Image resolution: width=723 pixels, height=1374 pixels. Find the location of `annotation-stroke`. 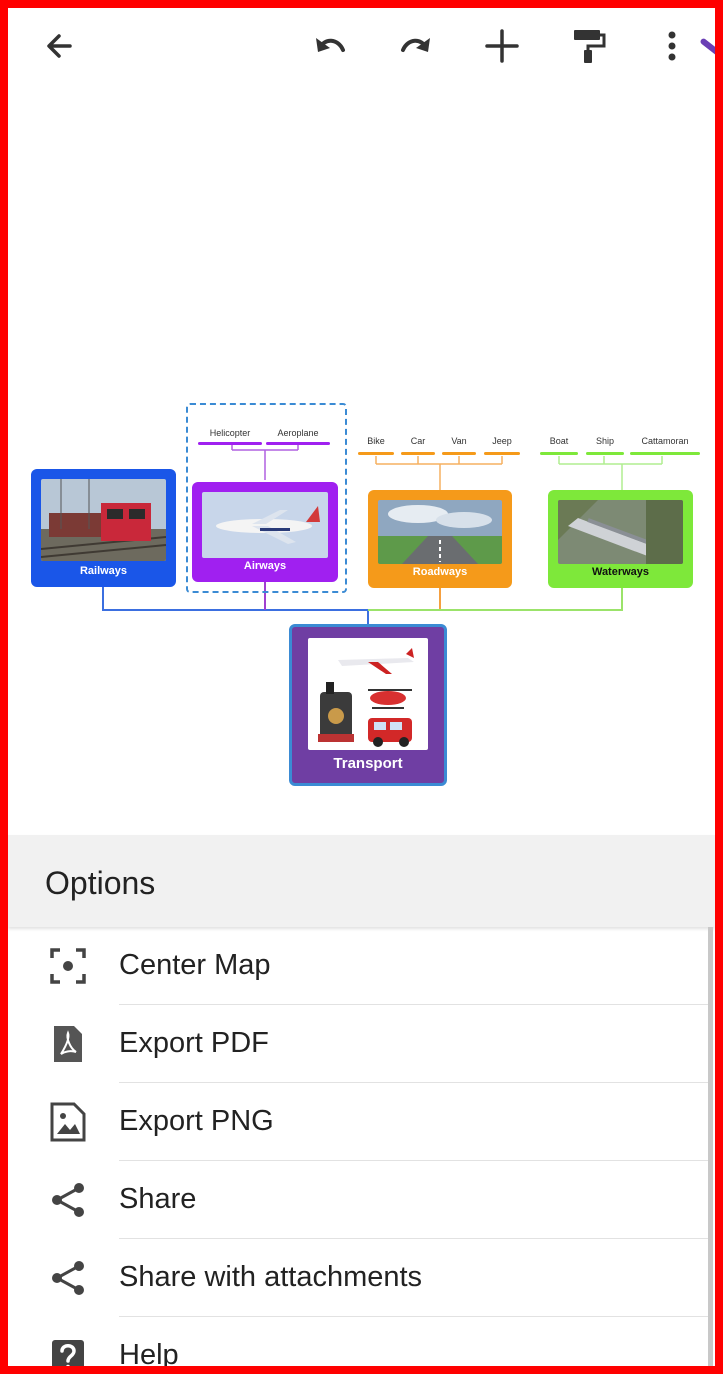

annotation-stroke is located at coordinates (707, 49).